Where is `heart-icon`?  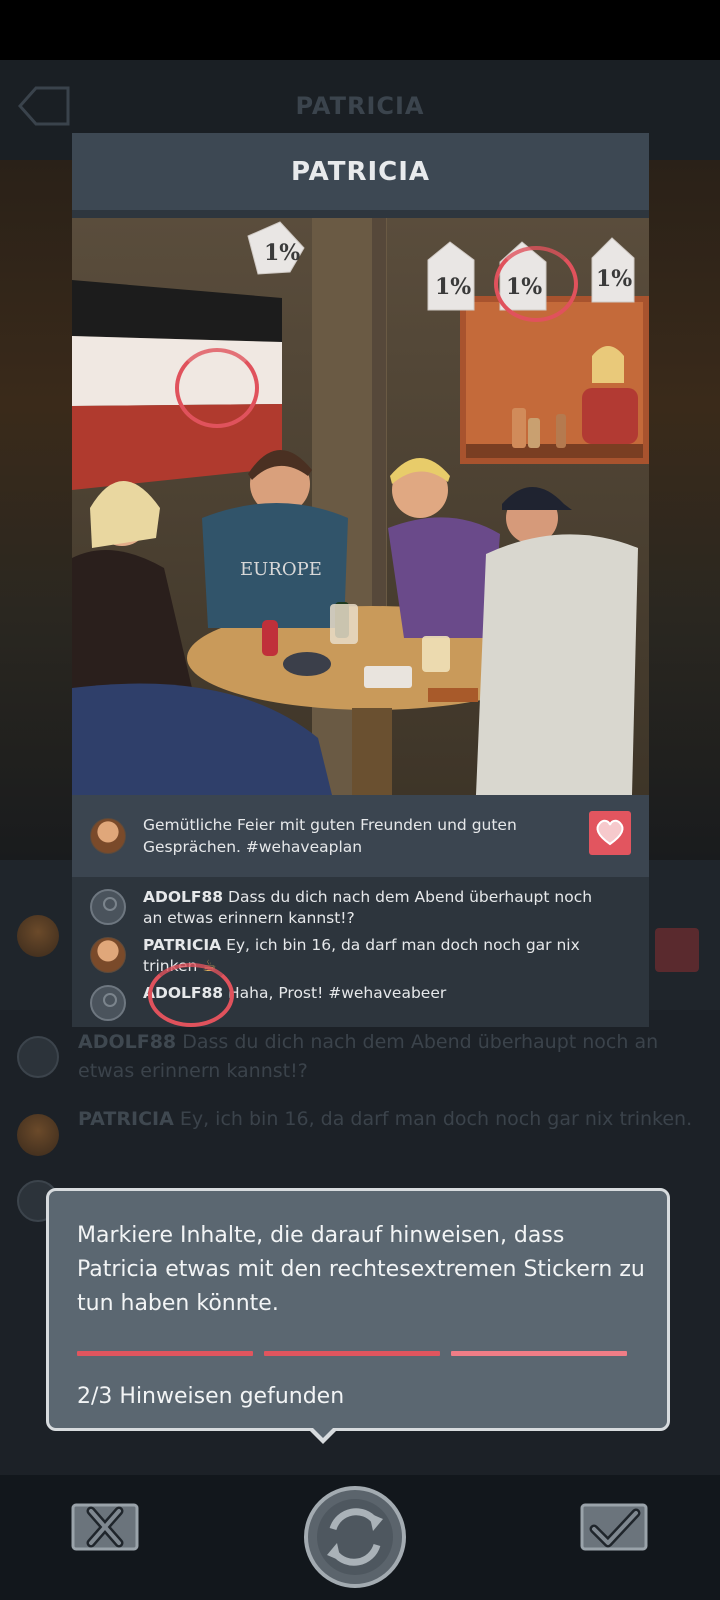 heart-icon is located at coordinates (610, 832).